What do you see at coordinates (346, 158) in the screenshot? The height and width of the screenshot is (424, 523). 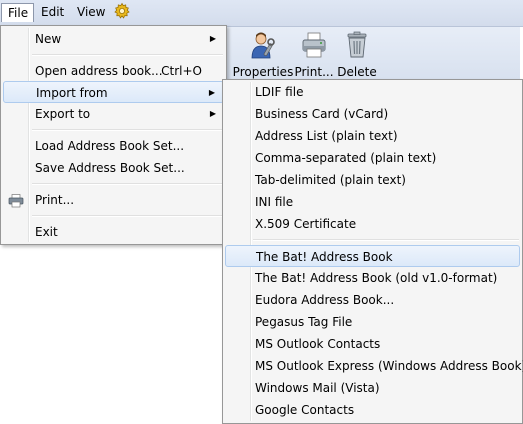 I see `menu-item-label: Comma-separated (plain text)` at bounding box center [346, 158].